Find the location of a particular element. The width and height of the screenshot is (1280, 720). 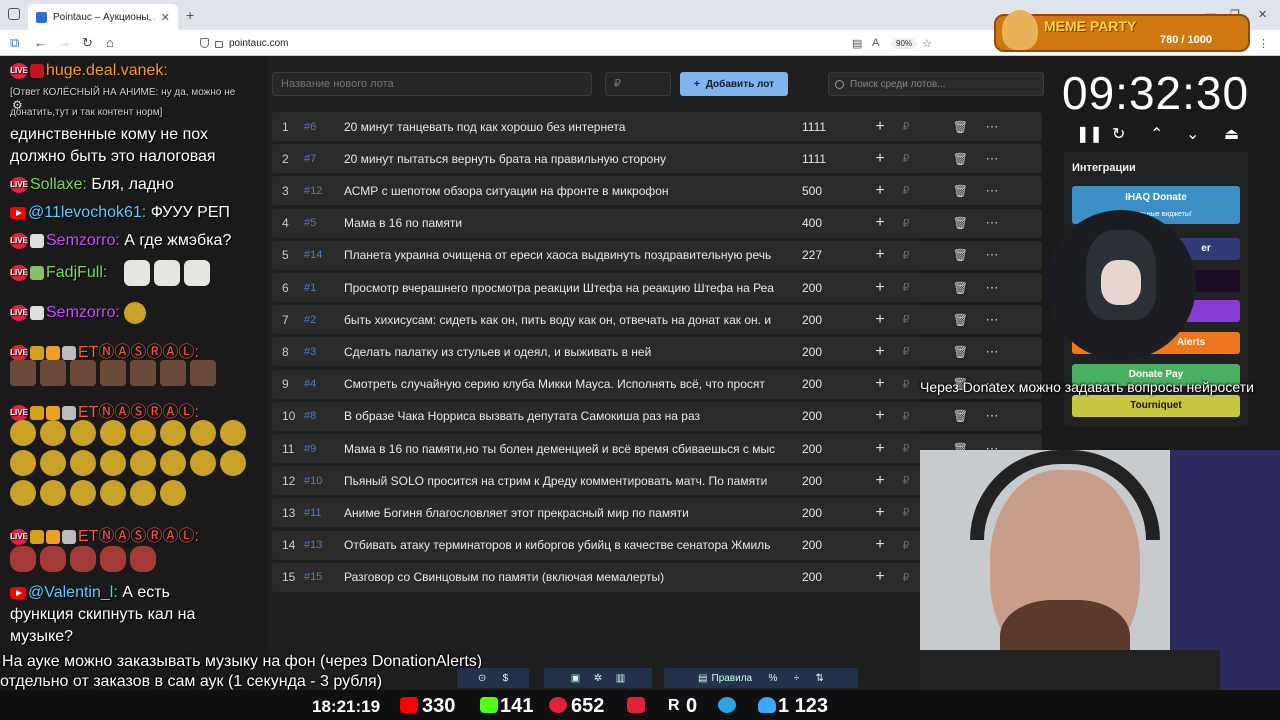

back-icon: ← is located at coordinates (40, 42).